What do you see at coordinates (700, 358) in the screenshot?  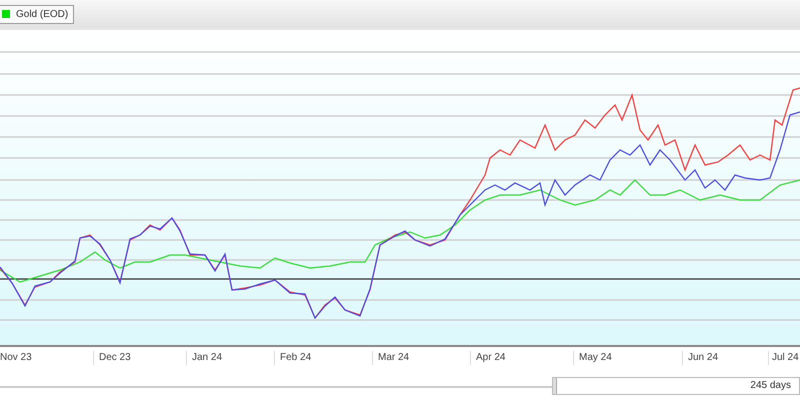 I see `axis-label: Jun 24` at bounding box center [700, 358].